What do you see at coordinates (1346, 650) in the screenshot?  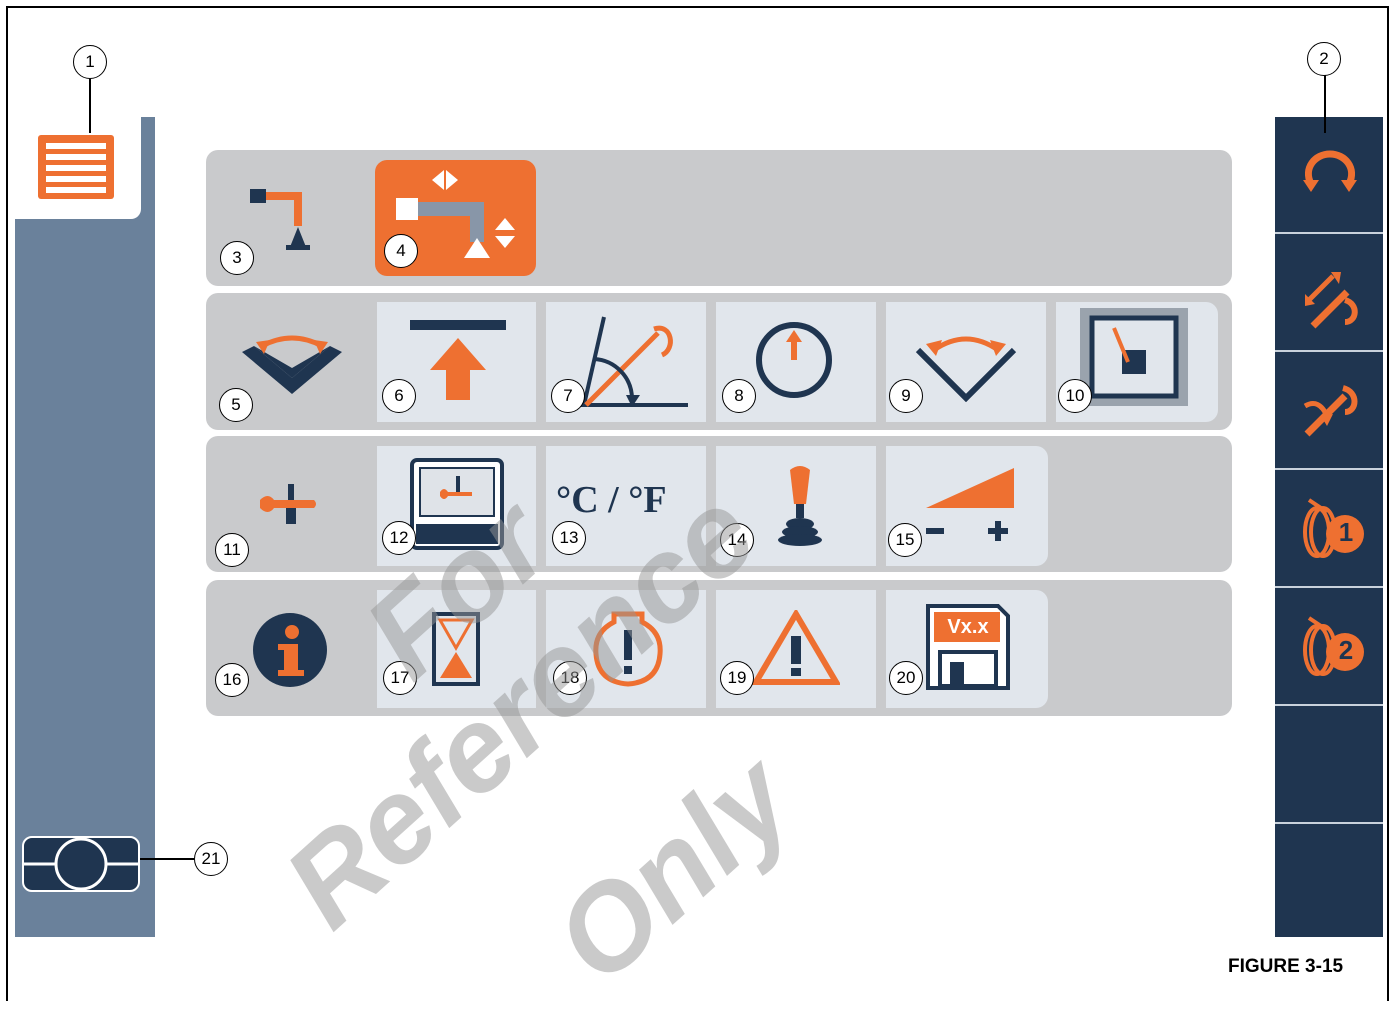 I see `winch-2-number: 2` at bounding box center [1346, 650].